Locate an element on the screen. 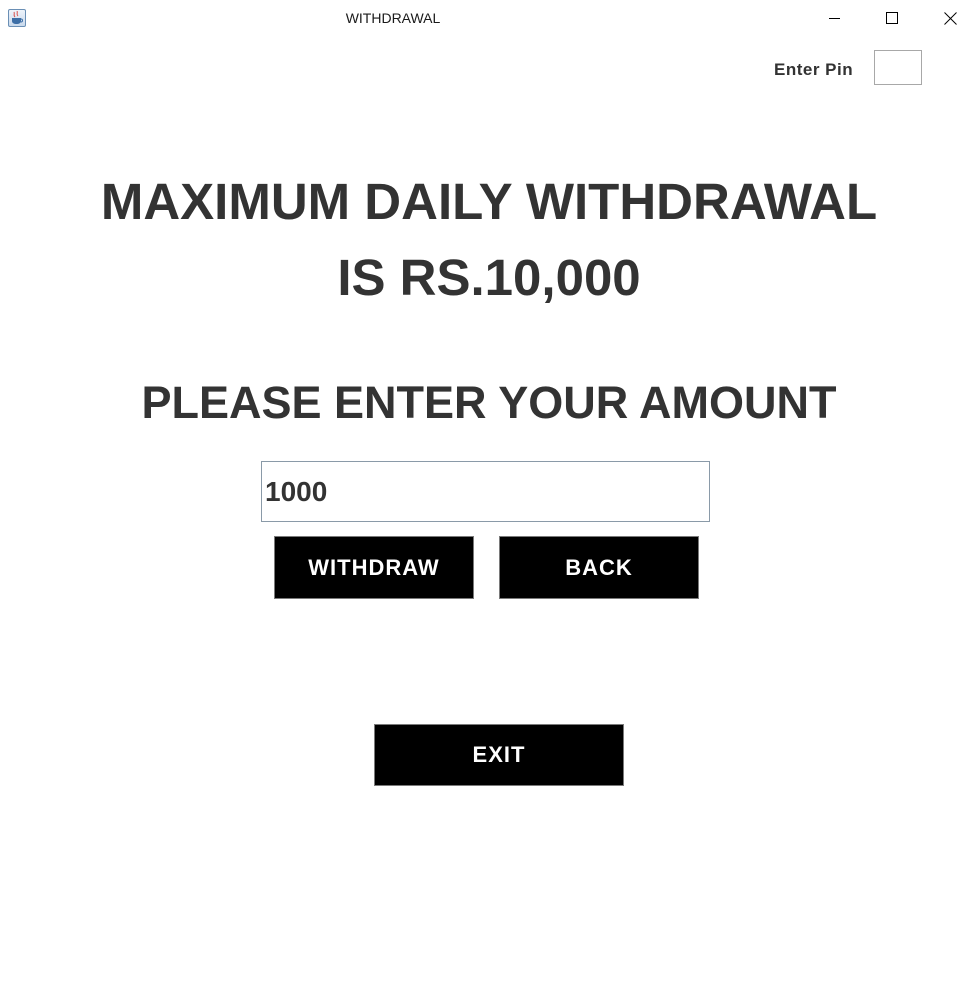  title-bar: WITHDRAWAL is located at coordinates (489, 18).